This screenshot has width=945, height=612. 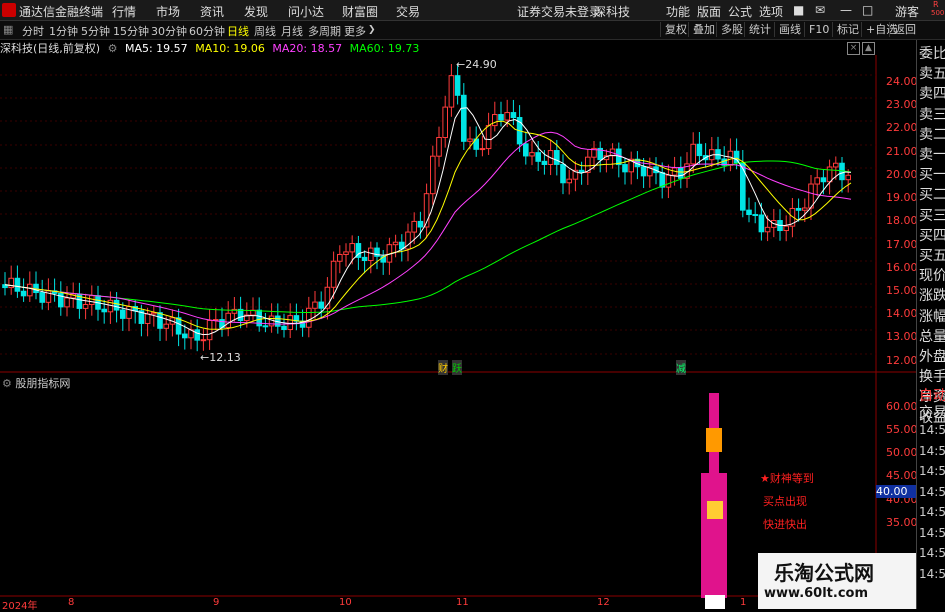 What do you see at coordinates (867, 10) in the screenshot?
I see `maximize-icon: □` at bounding box center [867, 10].